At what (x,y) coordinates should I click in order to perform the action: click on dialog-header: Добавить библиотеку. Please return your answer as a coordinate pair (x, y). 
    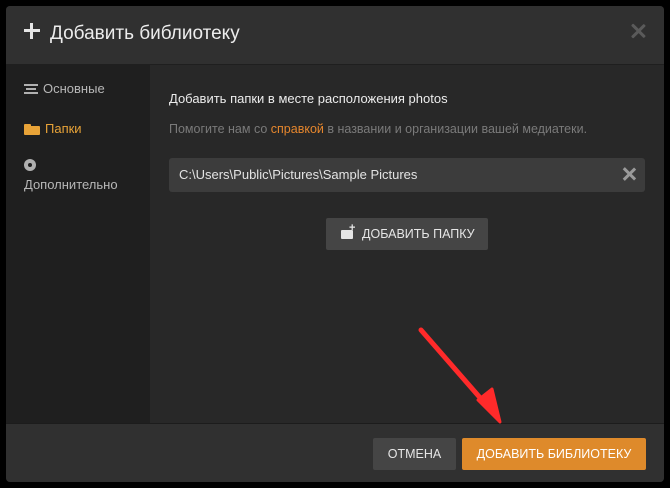
    Looking at the image, I should click on (335, 35).